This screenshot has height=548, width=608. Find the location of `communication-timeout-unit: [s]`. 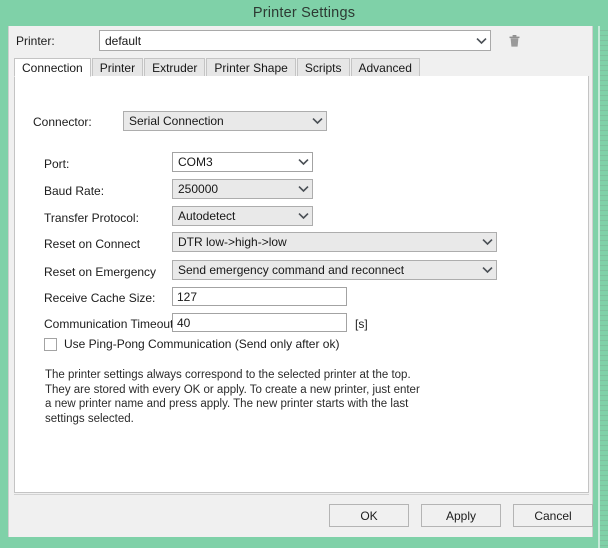

communication-timeout-unit: [s] is located at coordinates (361, 324).